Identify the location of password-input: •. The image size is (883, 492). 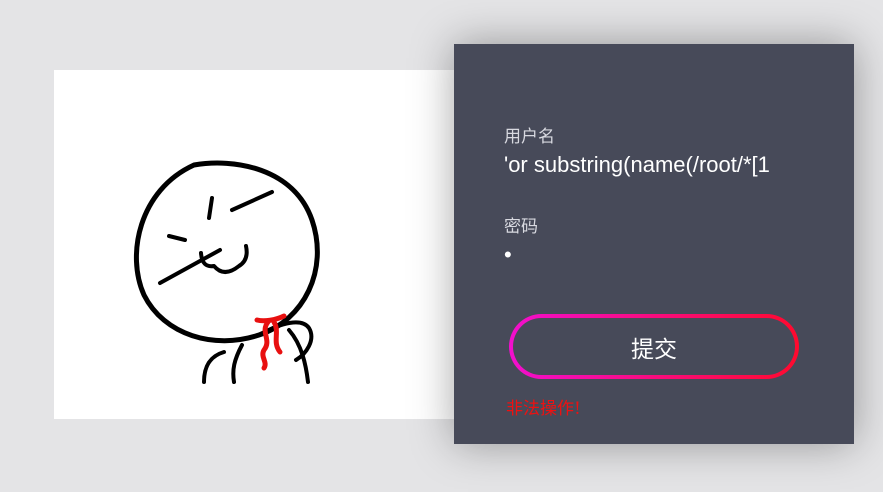
(659, 257).